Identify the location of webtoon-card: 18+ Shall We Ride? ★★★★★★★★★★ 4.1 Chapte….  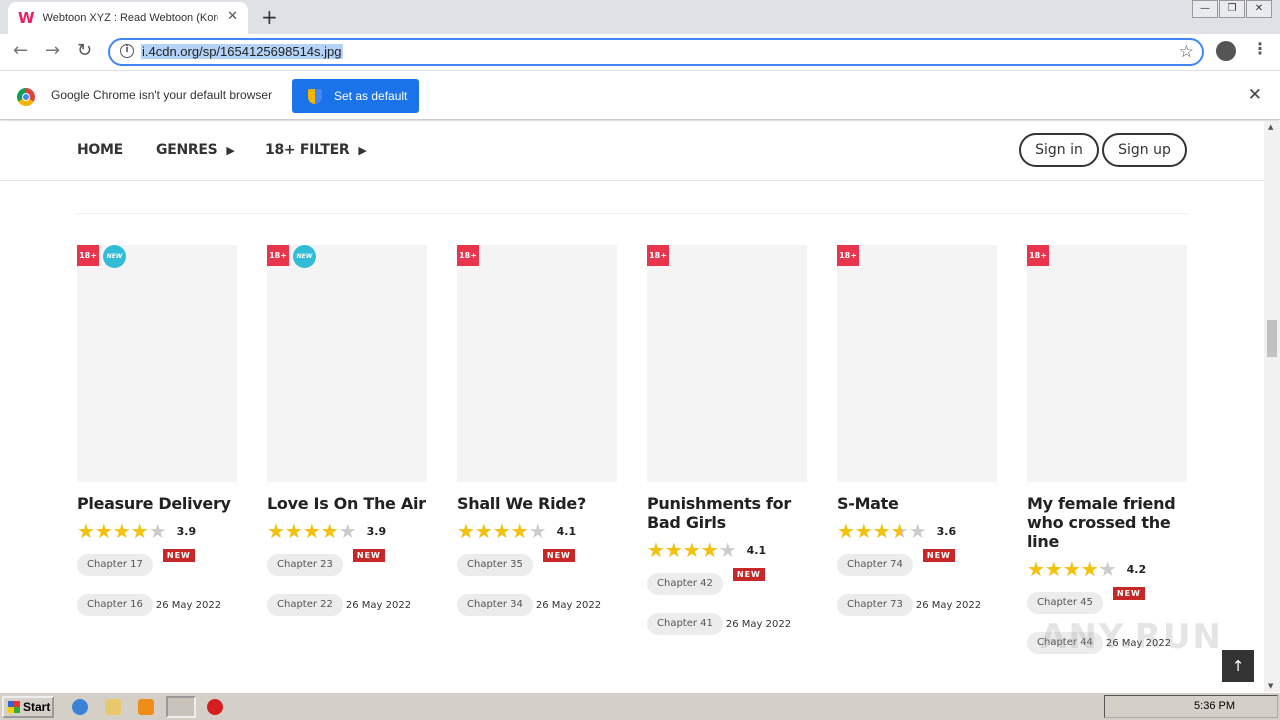
(538, 431).